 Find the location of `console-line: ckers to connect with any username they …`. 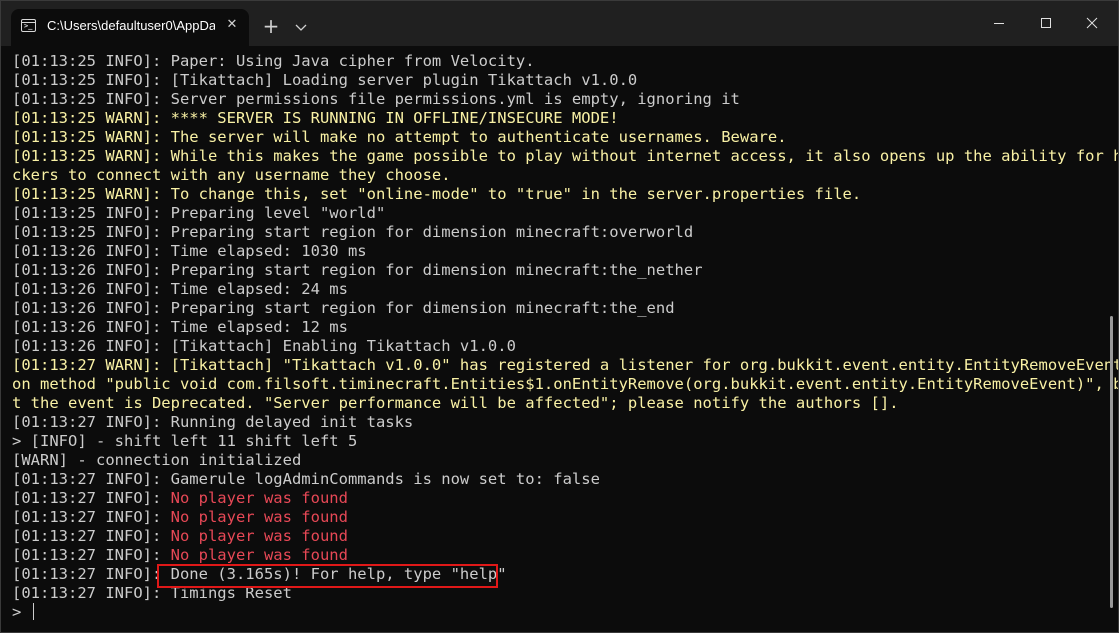

console-line: ckers to connect with any username they … is located at coordinates (556, 175).